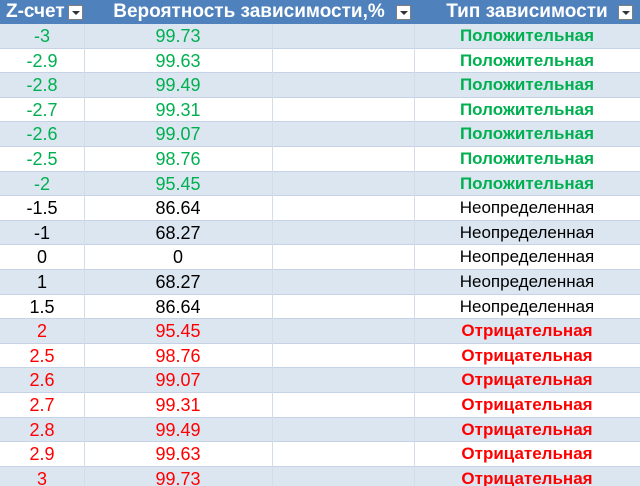 The width and height of the screenshot is (640, 486). I want to click on cell-z-score: 2, so click(42, 331).